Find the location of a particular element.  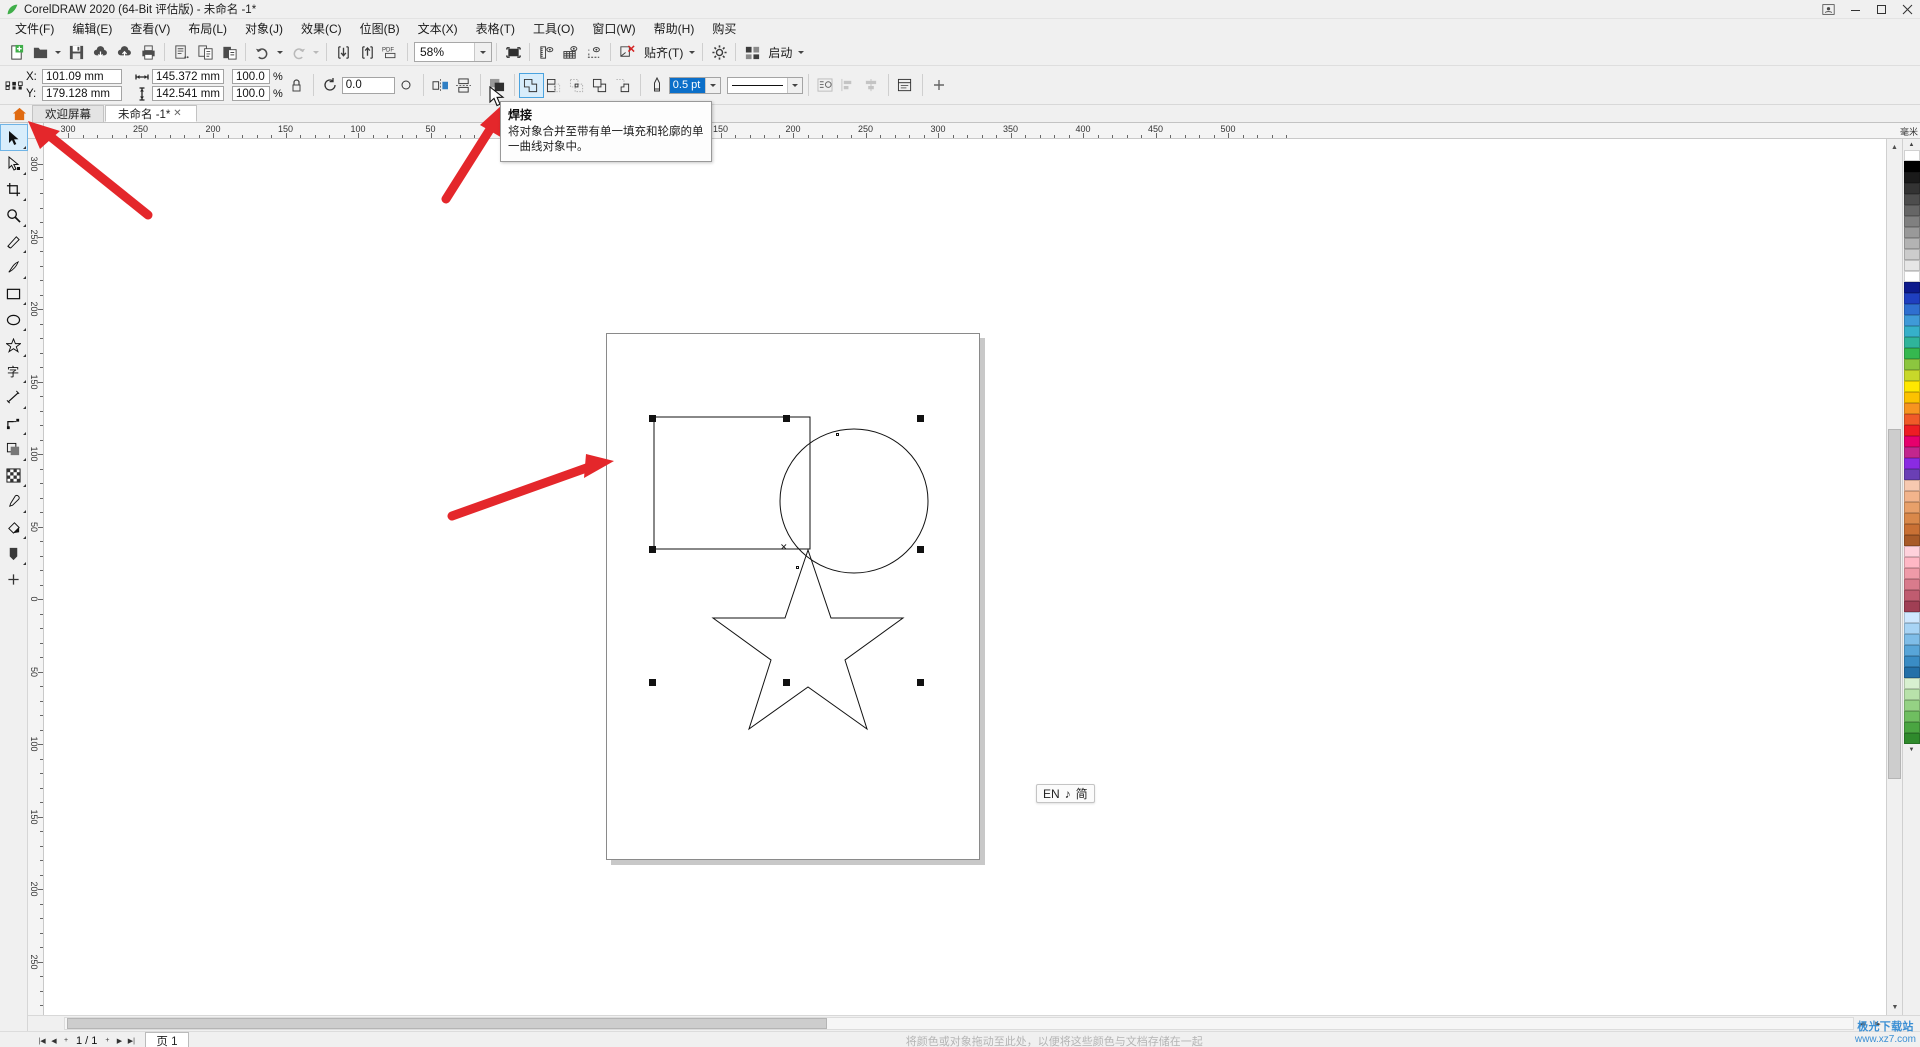

user-account-icon is located at coordinates (1828, 9).